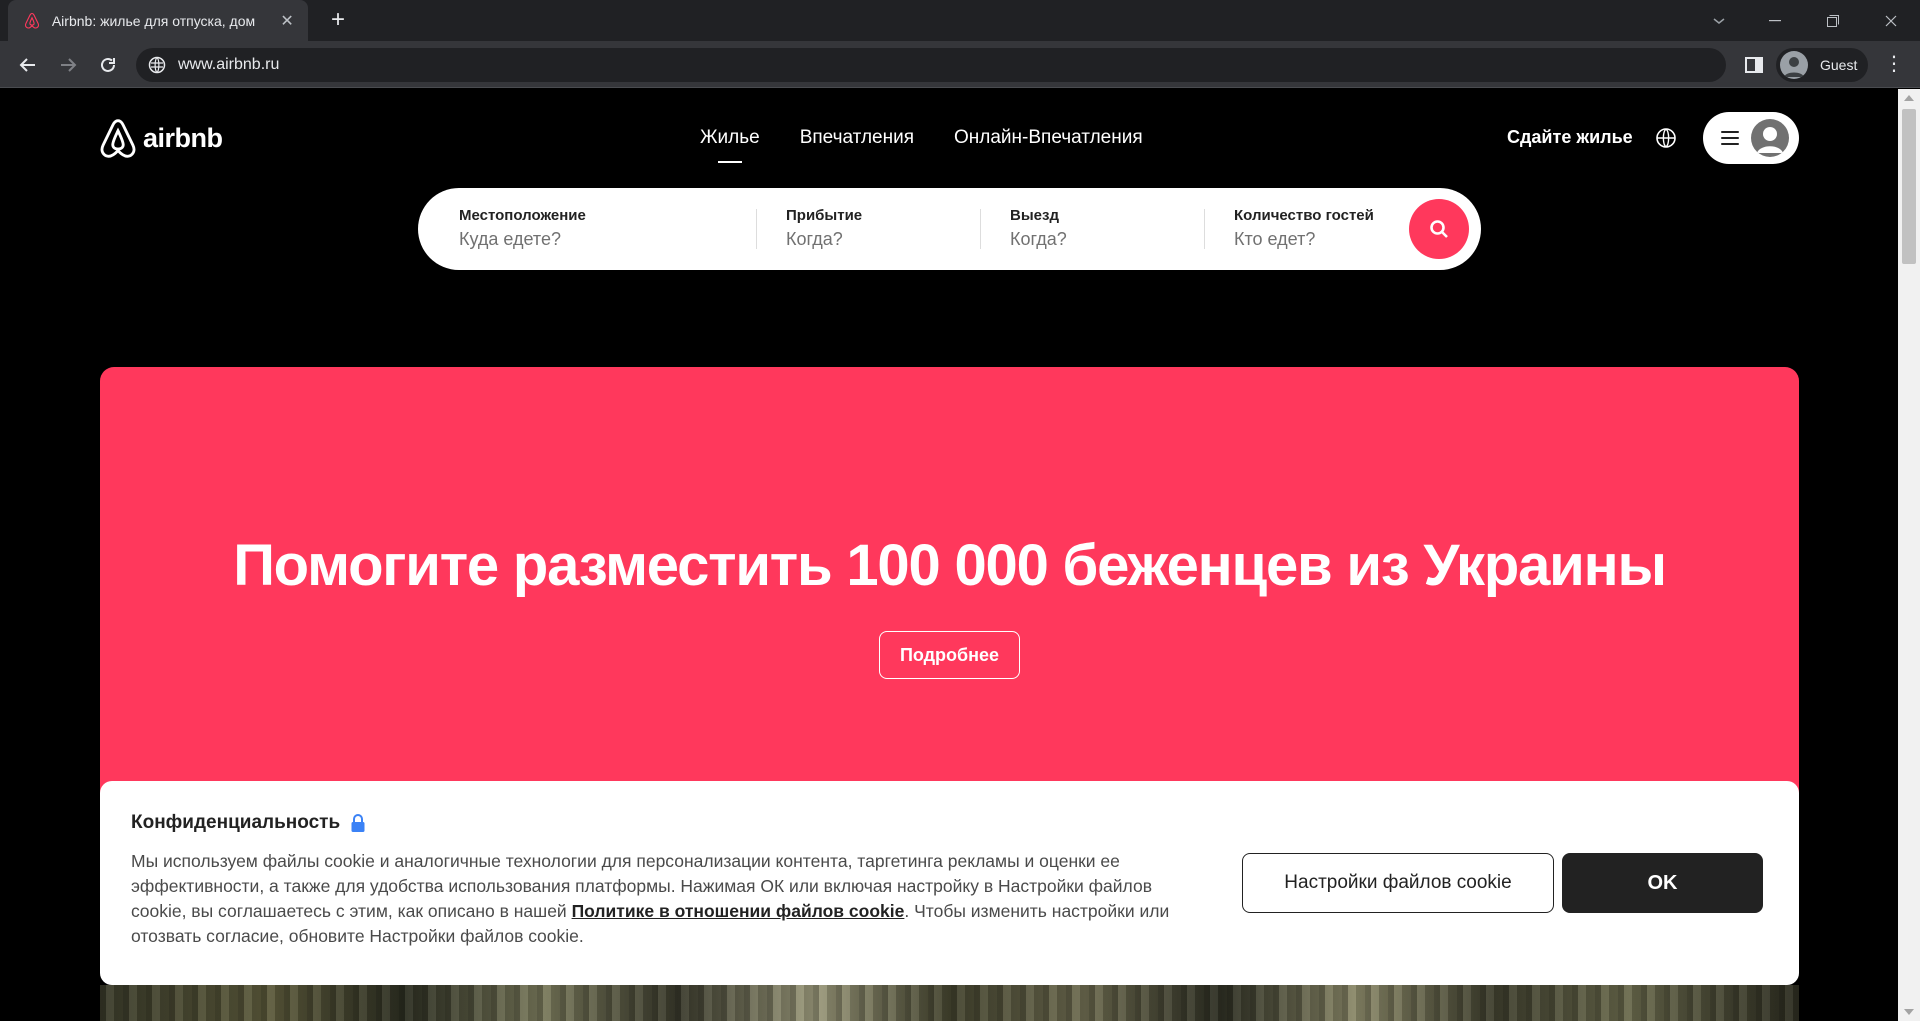 This screenshot has height=1021, width=1920. Describe the element at coordinates (960, 20) in the screenshot. I see `browser-tab-bar: Airbnb: жилье для отпуска, дом ✕ +` at that location.